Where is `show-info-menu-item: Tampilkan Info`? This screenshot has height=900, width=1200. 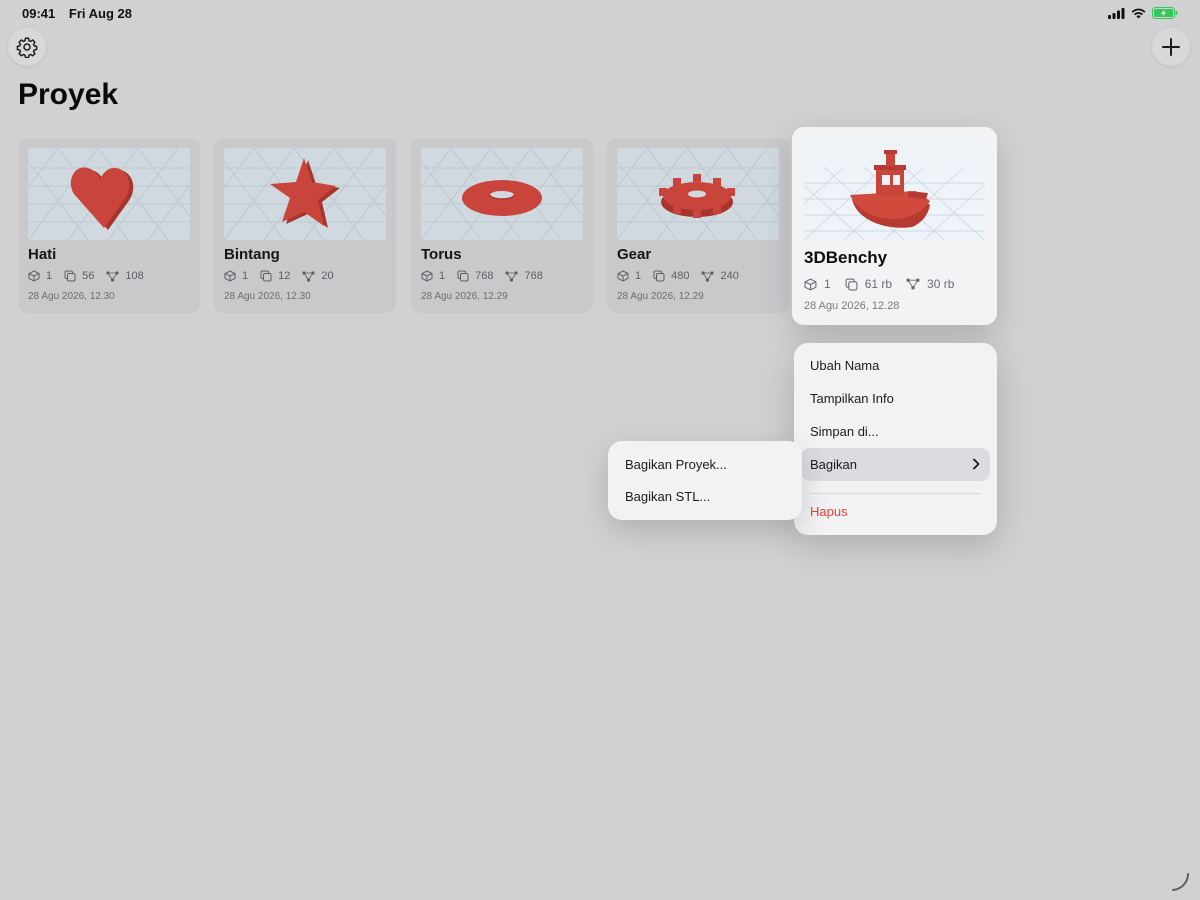 show-info-menu-item: Tampilkan Info is located at coordinates (895, 398).